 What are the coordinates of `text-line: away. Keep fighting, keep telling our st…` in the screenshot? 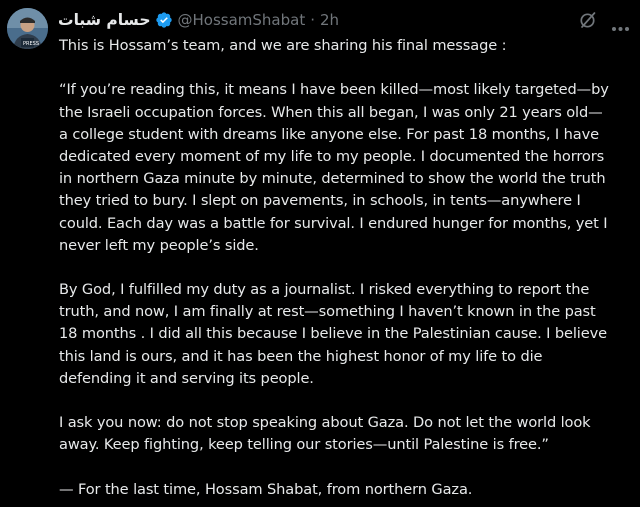 It's located at (304, 445).